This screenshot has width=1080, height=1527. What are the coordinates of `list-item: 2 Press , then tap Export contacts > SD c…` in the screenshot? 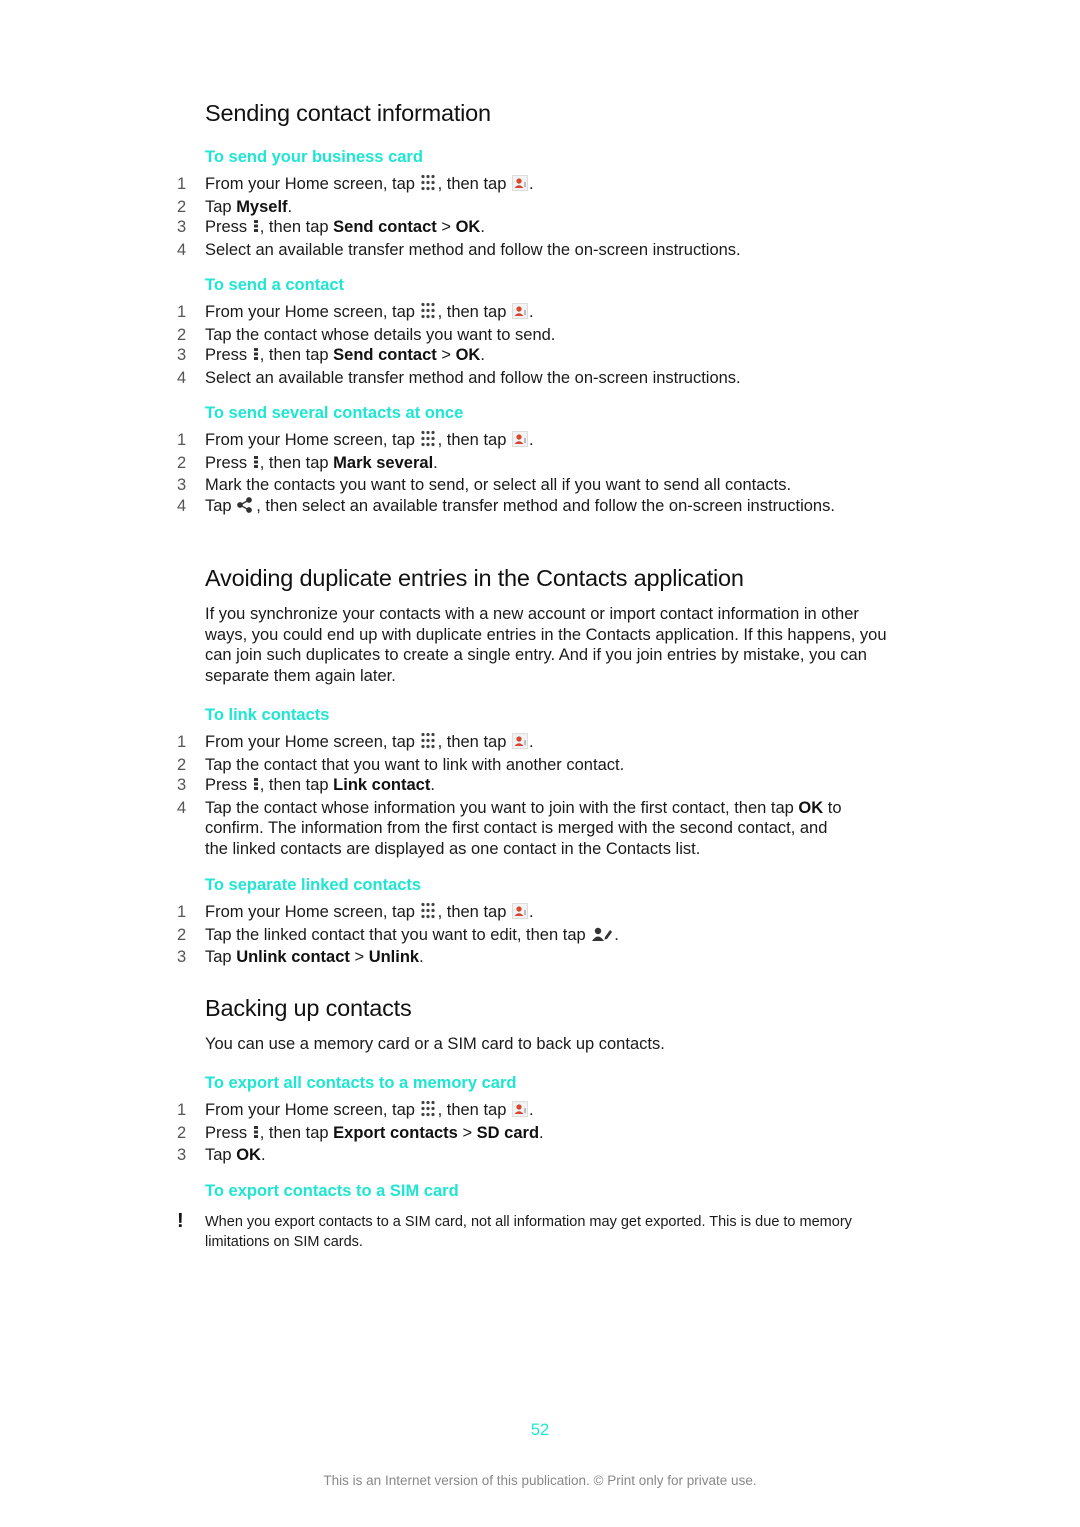 It's located at (422, 1134).